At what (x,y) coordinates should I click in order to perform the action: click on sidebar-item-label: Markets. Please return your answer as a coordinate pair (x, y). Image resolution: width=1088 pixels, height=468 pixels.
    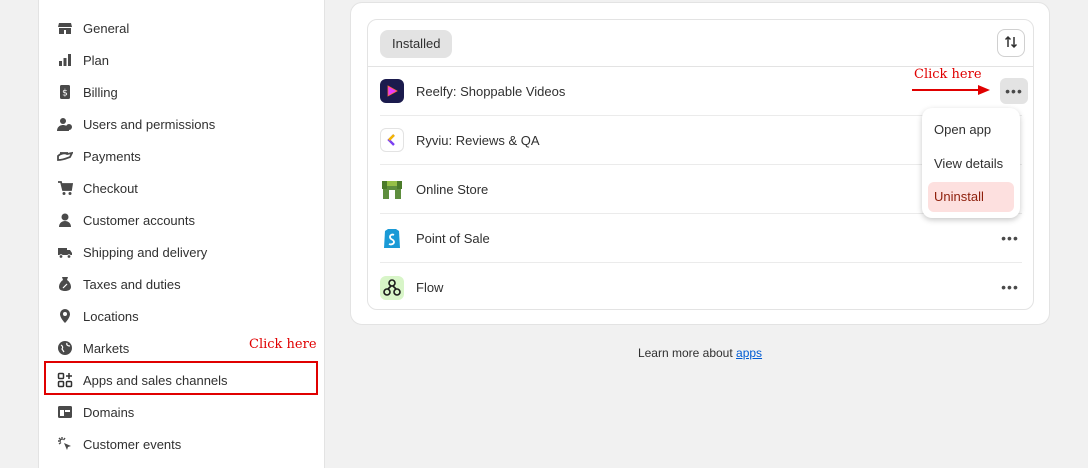
    Looking at the image, I should click on (106, 348).